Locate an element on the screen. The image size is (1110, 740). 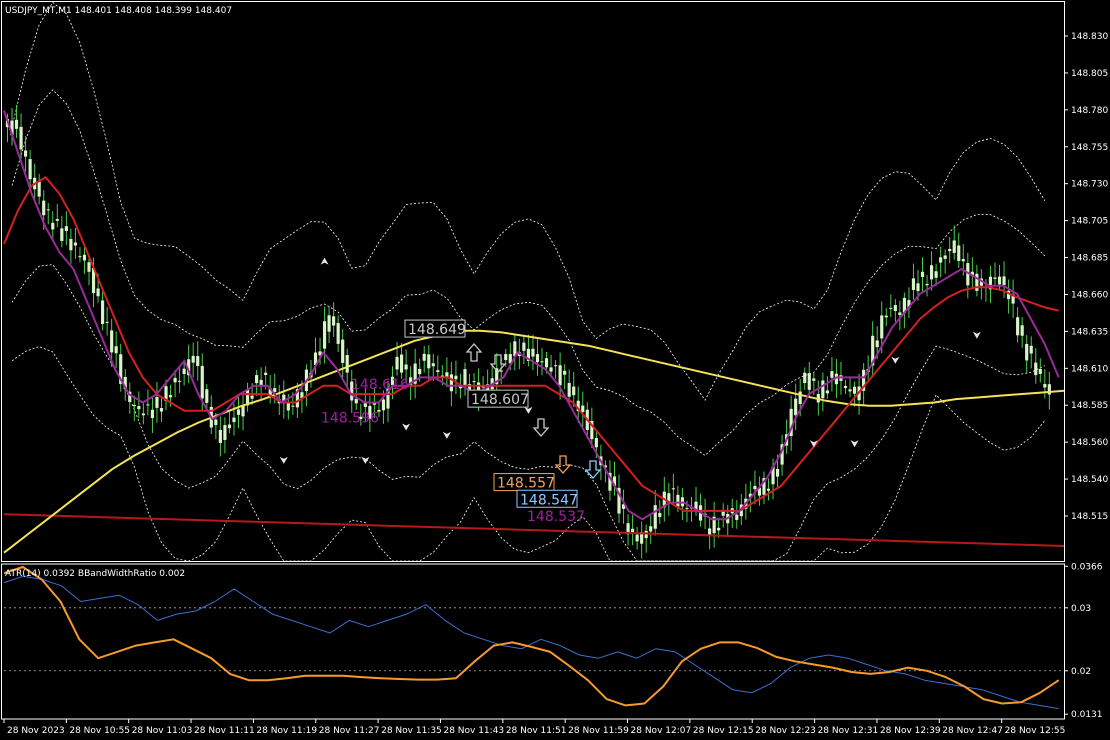
price-tick-label: 148.685 is located at coordinates (1089, 259).